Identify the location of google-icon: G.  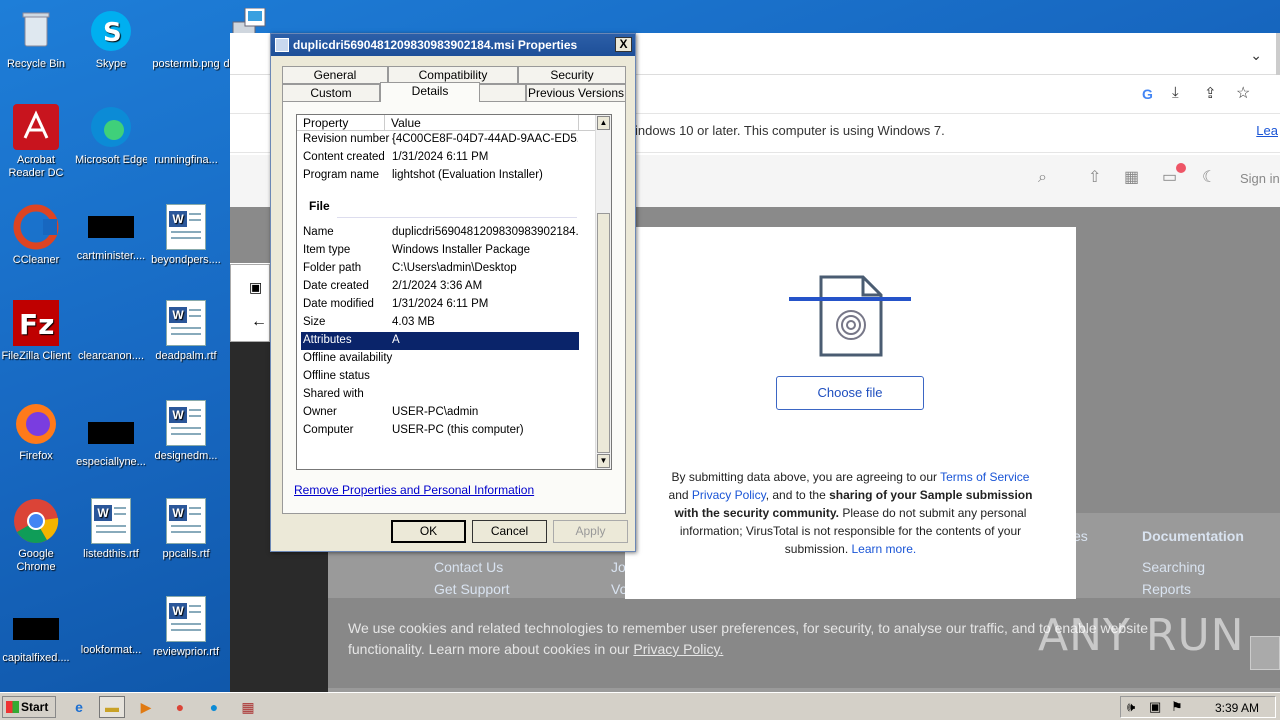
(1147, 94).